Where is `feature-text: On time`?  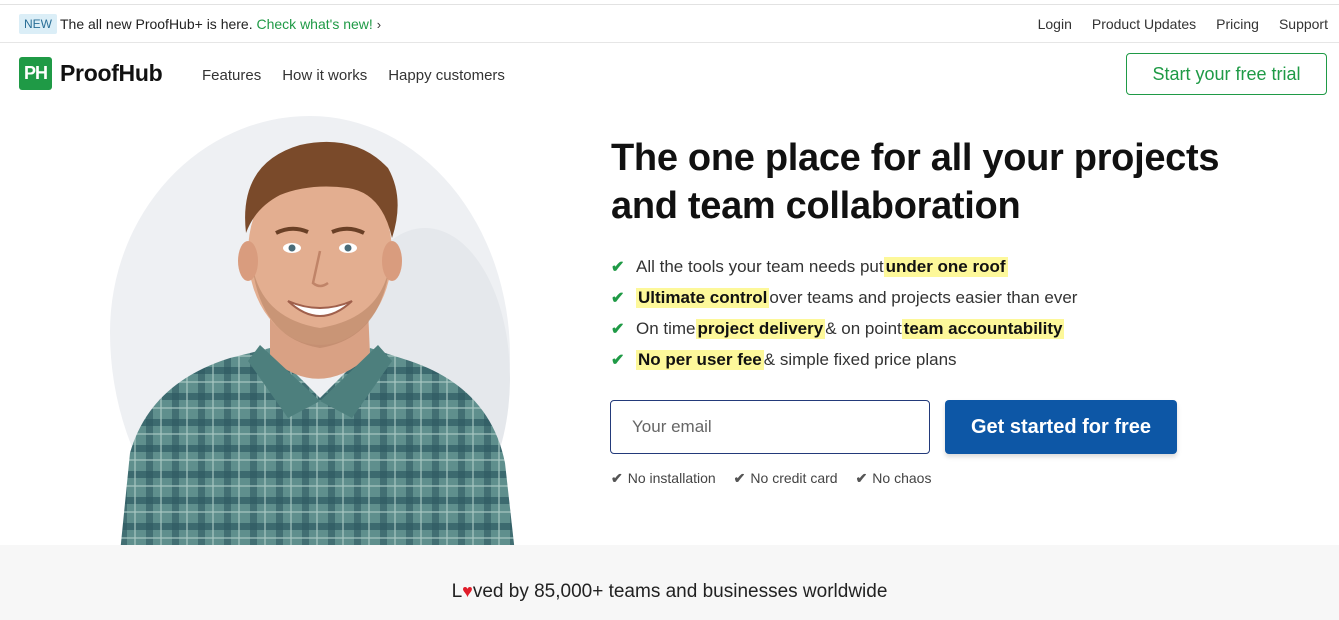
feature-text: On time is located at coordinates (666, 328).